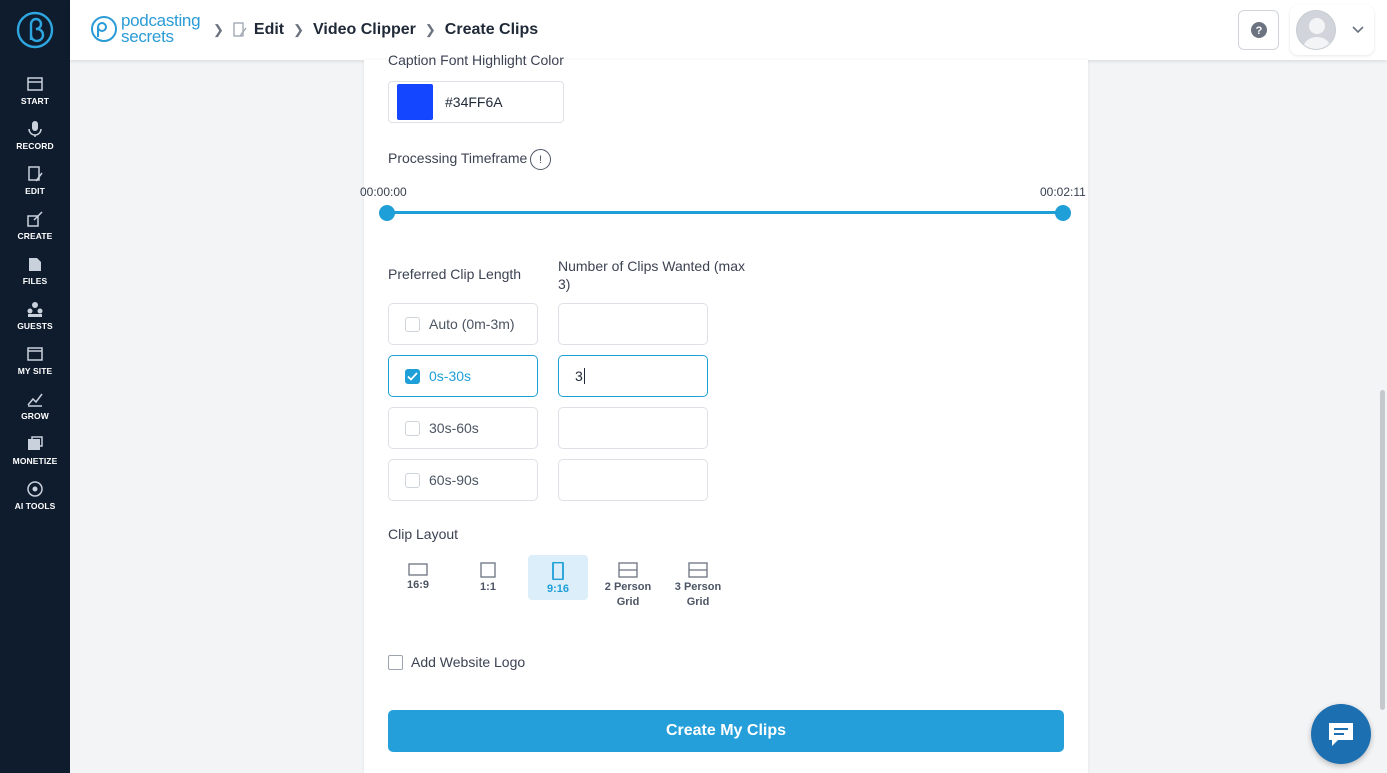  What do you see at coordinates (35, 146) in the screenshot?
I see `sidebar-item-label: RECORD` at bounding box center [35, 146].